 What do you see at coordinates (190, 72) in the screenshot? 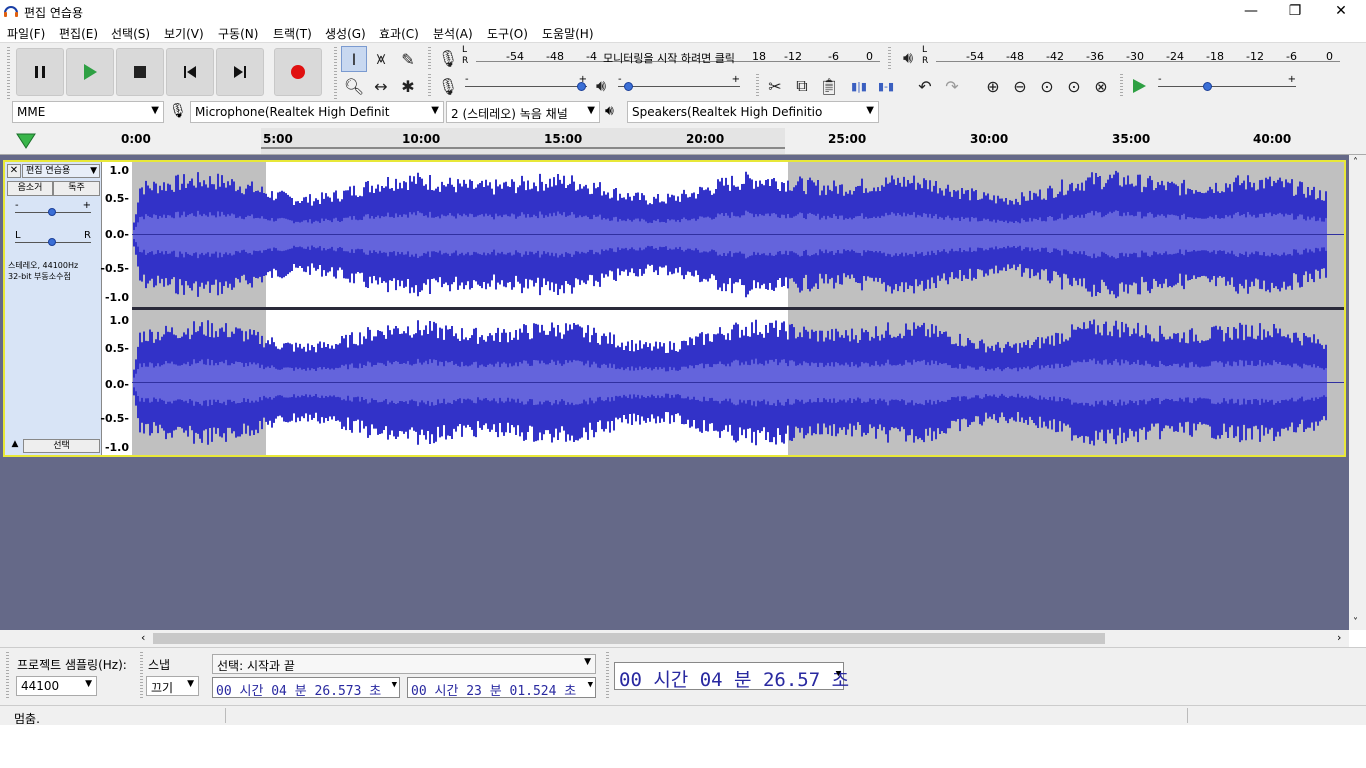
I see `skip-to-start-button` at bounding box center [190, 72].